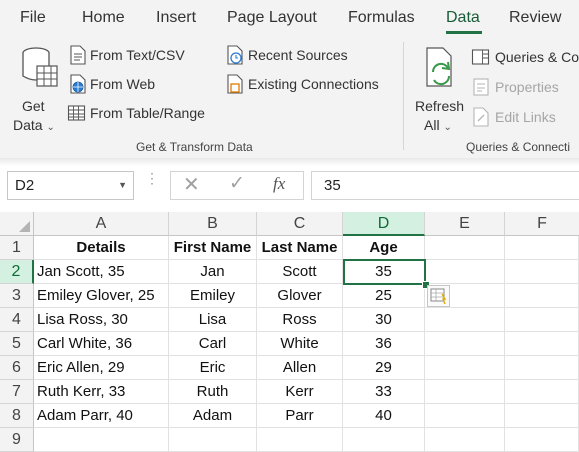 The width and height of the screenshot is (579, 452). Describe the element at coordinates (465, 320) in the screenshot. I see `cell-e4` at that location.